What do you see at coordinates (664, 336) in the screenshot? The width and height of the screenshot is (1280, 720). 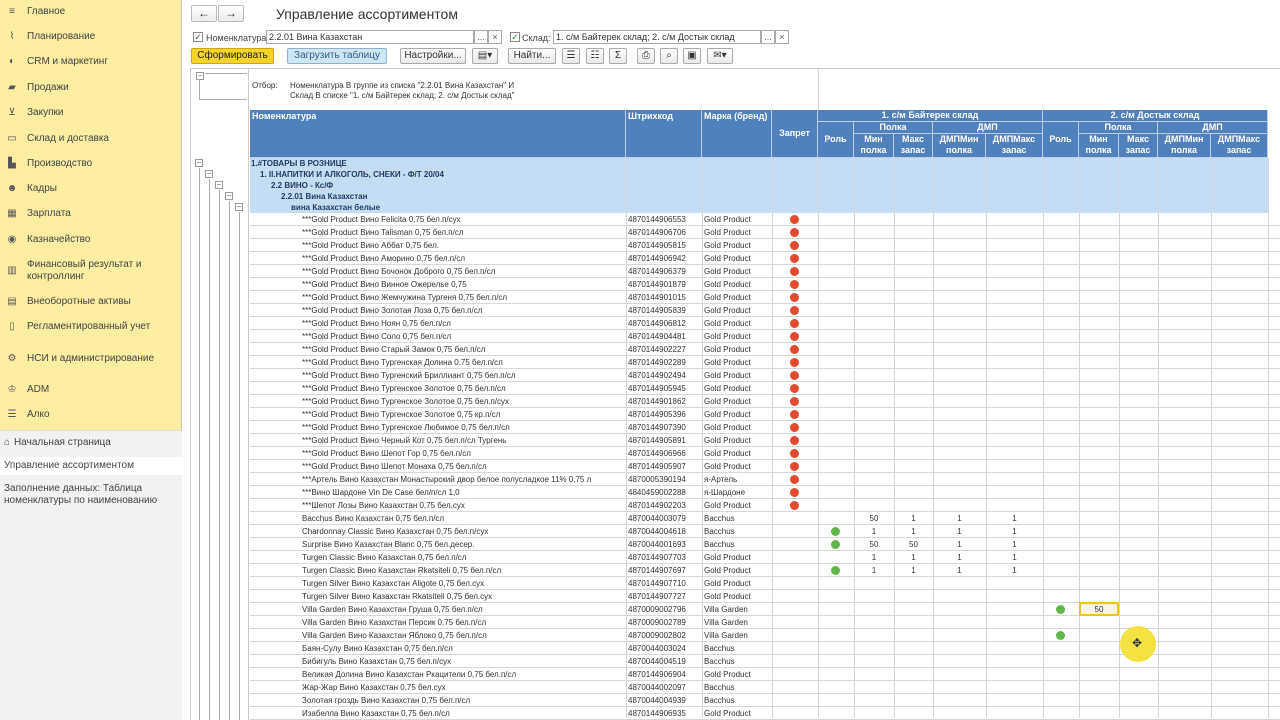 I see `cell-barcode: 4870144904481` at bounding box center [664, 336].